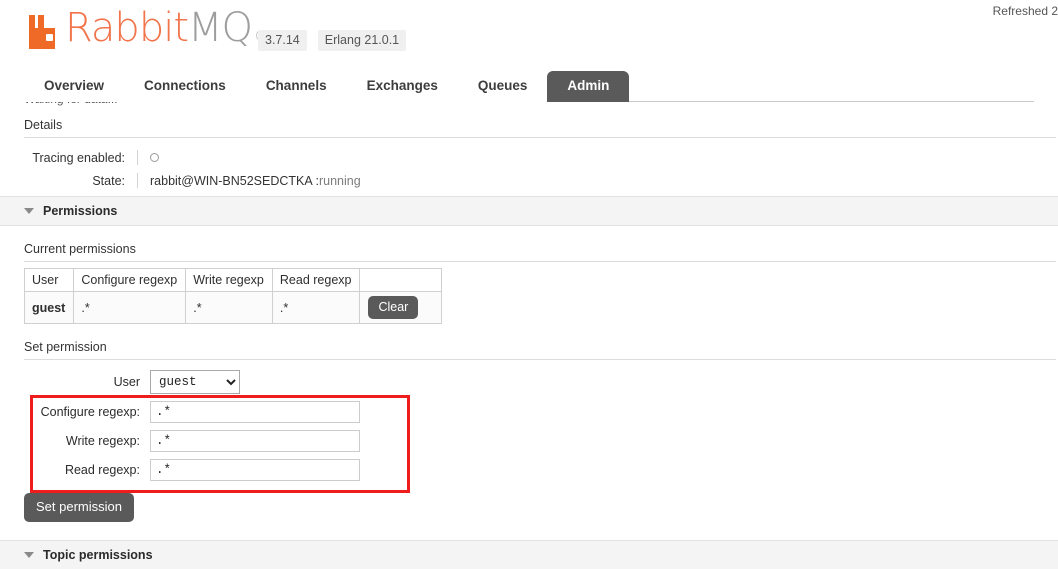  Describe the element at coordinates (529, 211) in the screenshot. I see `permissions-section-header: Permissions` at that location.